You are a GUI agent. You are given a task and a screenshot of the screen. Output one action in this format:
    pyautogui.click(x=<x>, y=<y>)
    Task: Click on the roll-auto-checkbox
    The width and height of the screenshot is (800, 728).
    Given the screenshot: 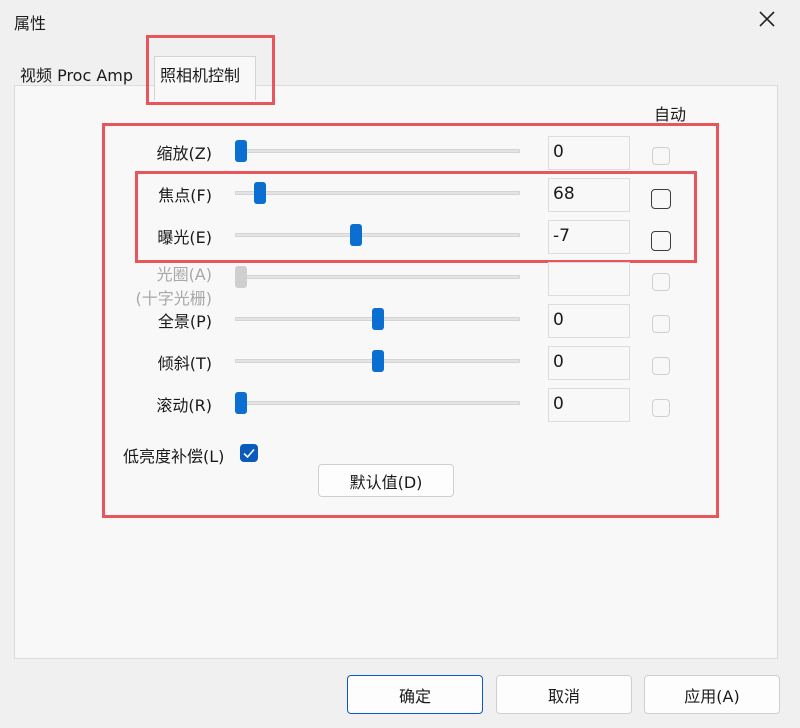 What is the action you would take?
    pyautogui.click(x=661, y=408)
    